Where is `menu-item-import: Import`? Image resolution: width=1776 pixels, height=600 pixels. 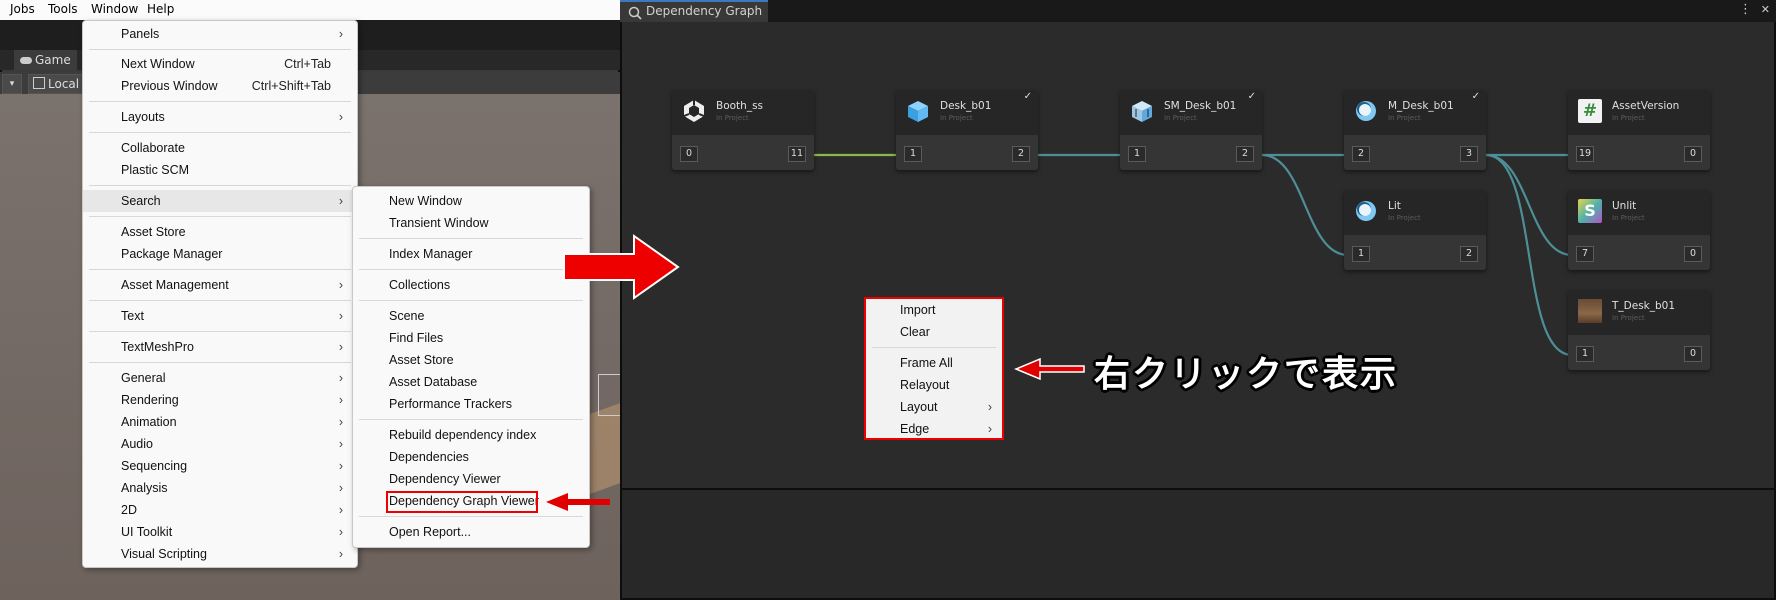 menu-item-import: Import is located at coordinates (934, 310).